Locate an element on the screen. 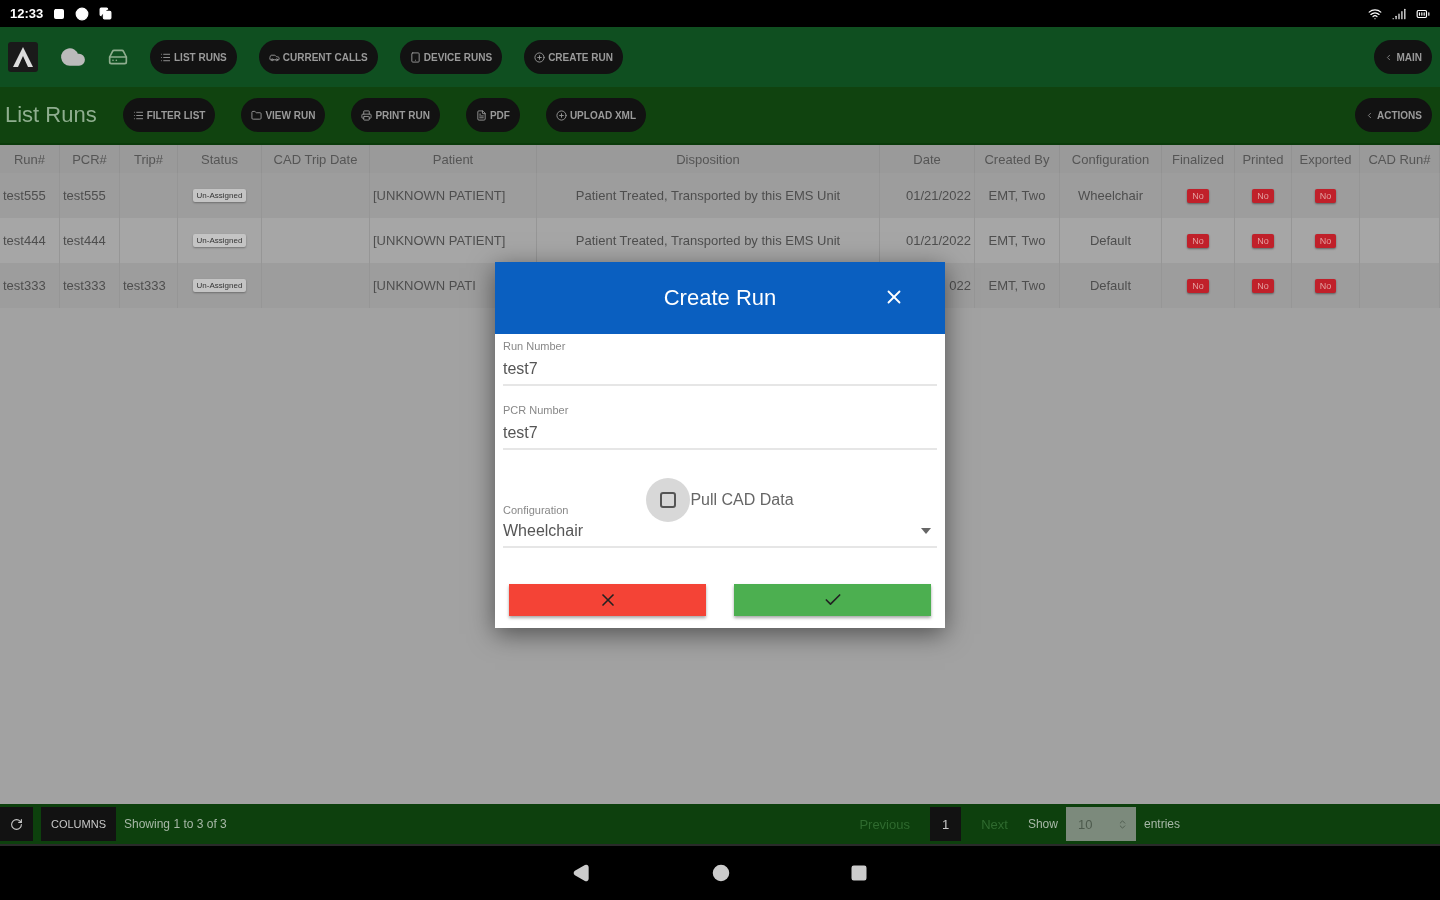  recents-icon is located at coordinates (859, 873).